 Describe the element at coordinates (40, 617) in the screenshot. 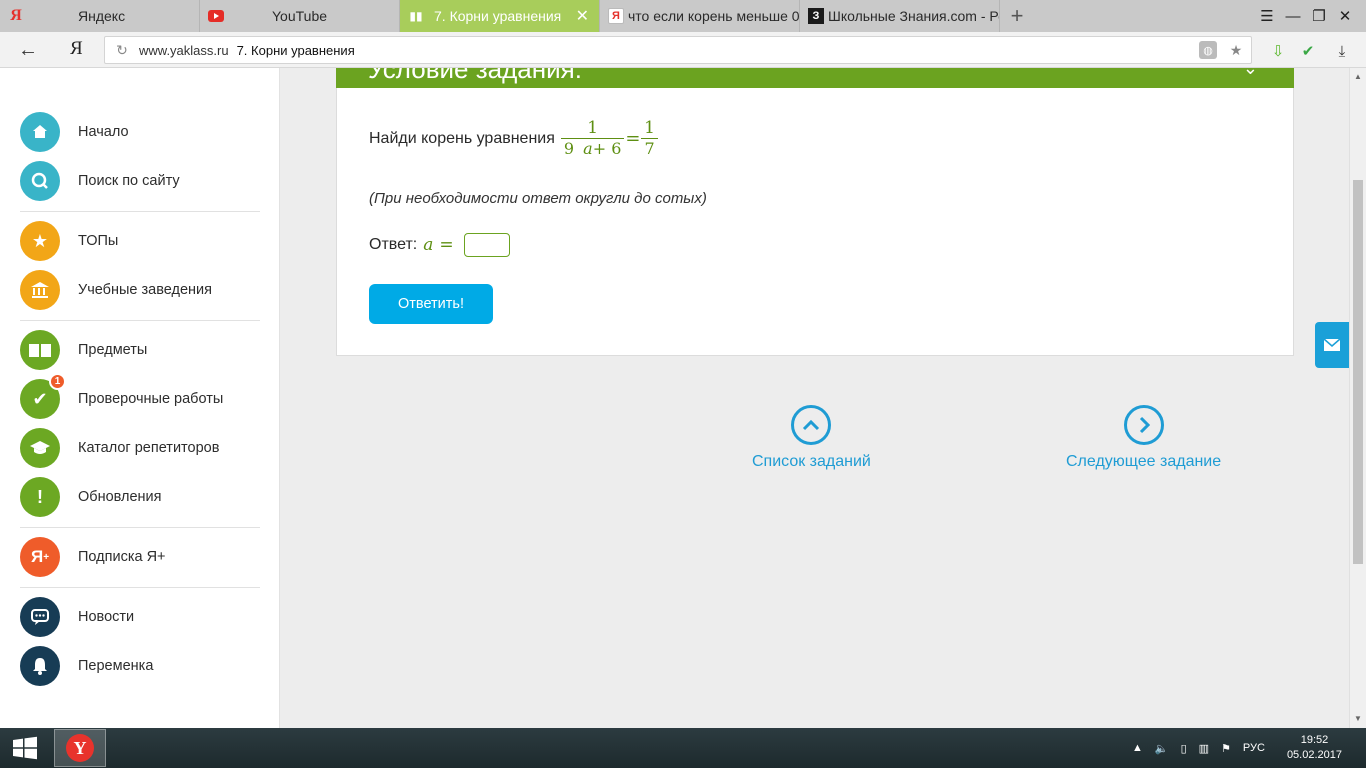

I see `chat-icon` at that location.